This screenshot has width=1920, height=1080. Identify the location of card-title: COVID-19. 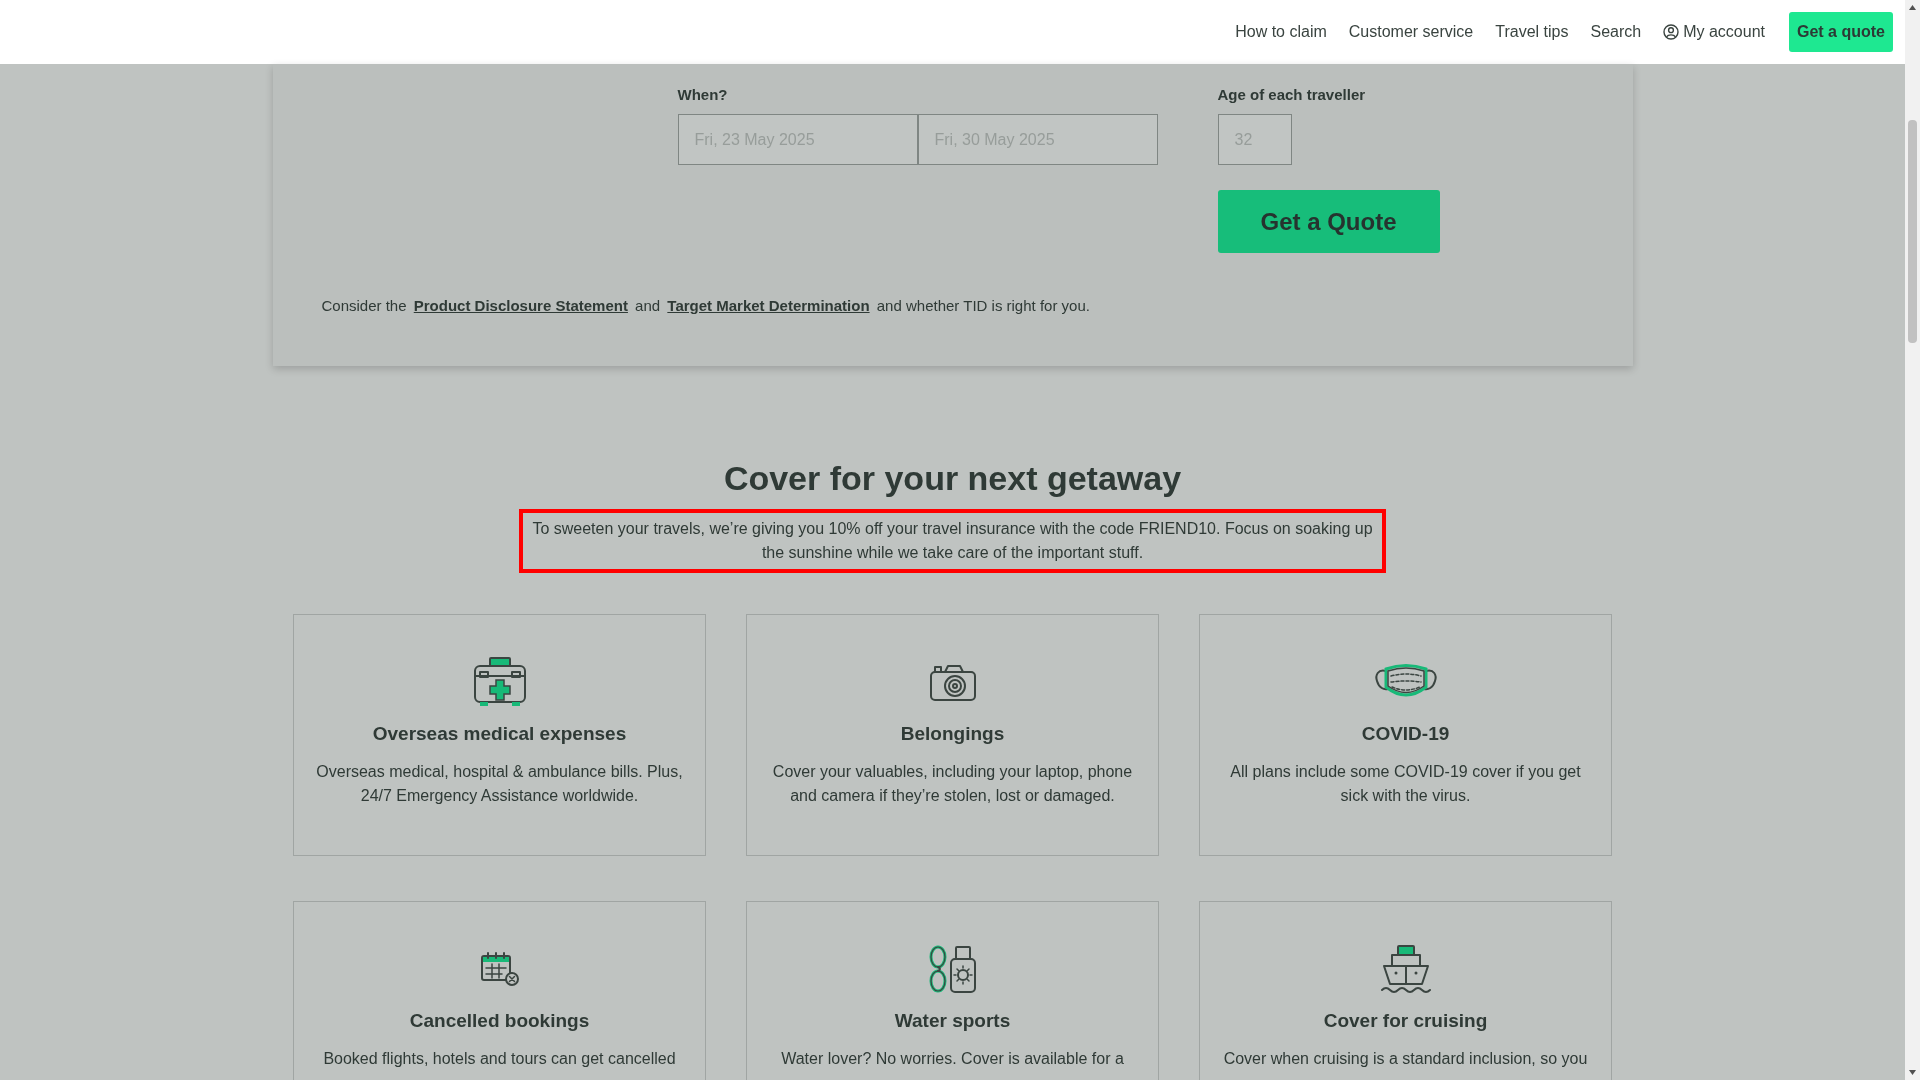
(1405, 734).